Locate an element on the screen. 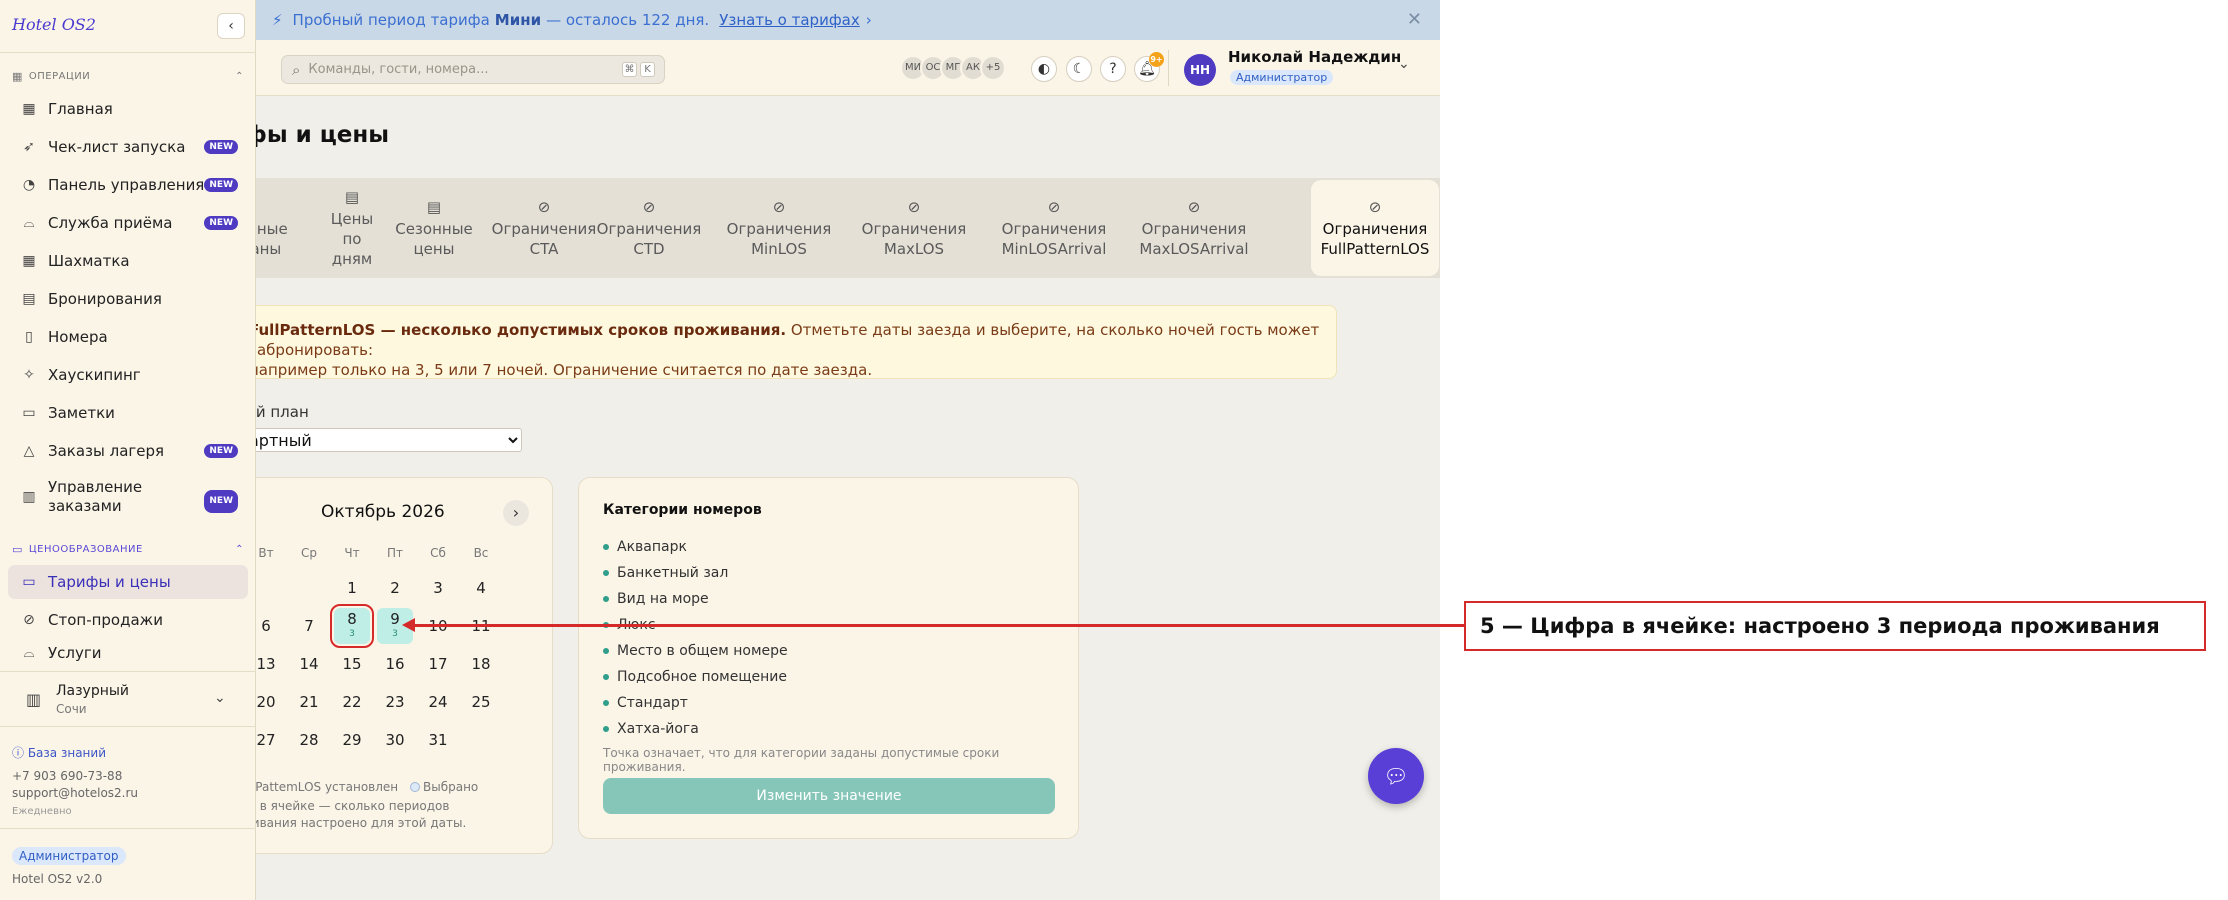 The image size is (2228, 900). calendar-day: 30 is located at coordinates (395, 740).